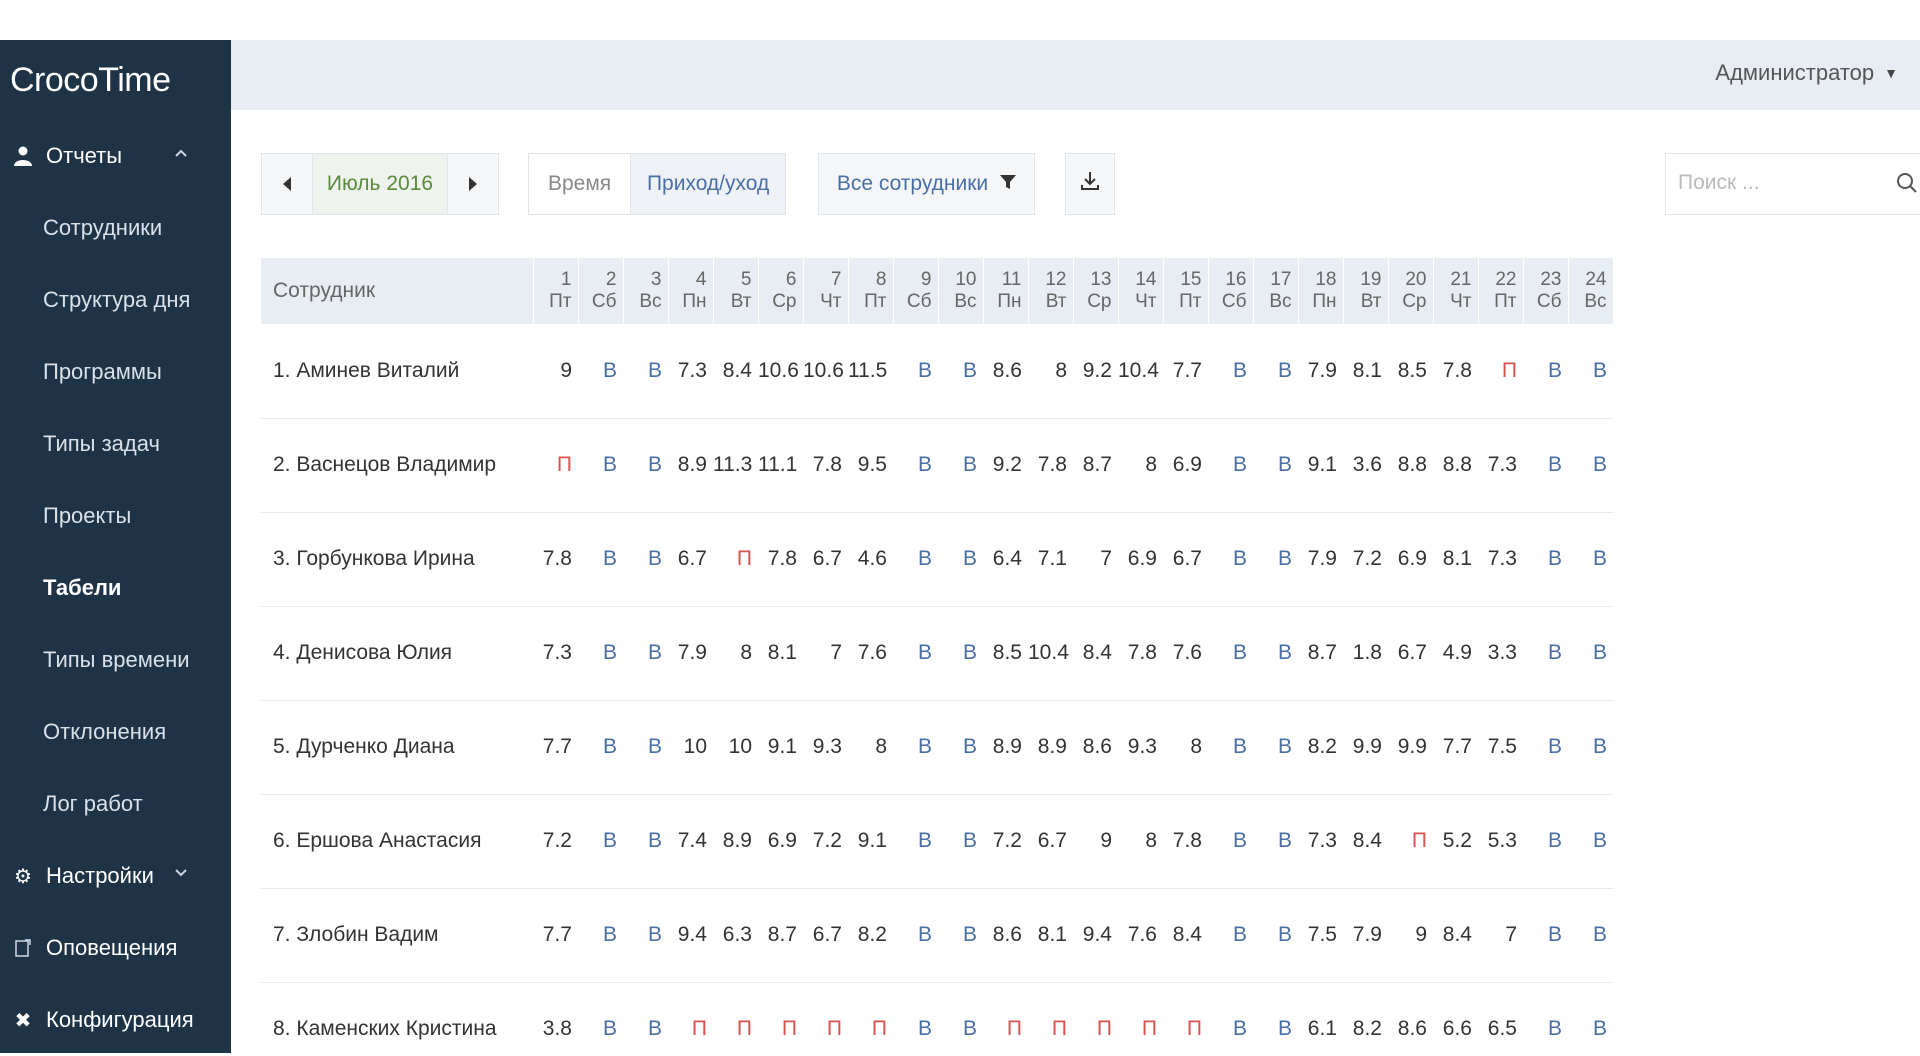 The image size is (1920, 1056). What do you see at coordinates (1500, 841) in the screenshot?
I see `day-cell: 5.3` at bounding box center [1500, 841].